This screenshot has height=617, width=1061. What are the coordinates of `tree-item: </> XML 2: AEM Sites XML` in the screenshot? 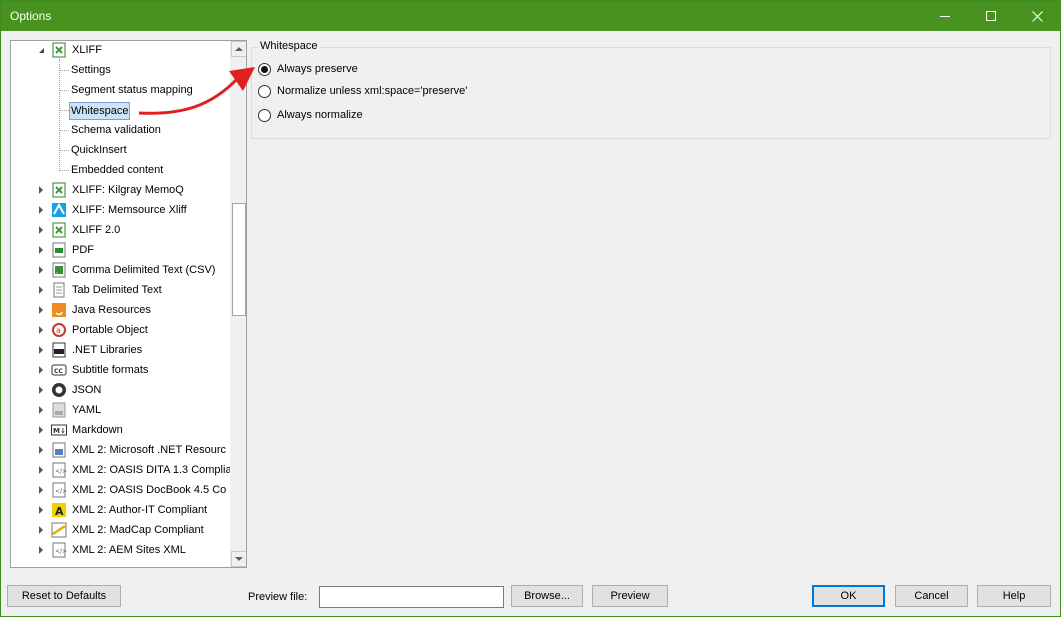 It's located at (120, 550).